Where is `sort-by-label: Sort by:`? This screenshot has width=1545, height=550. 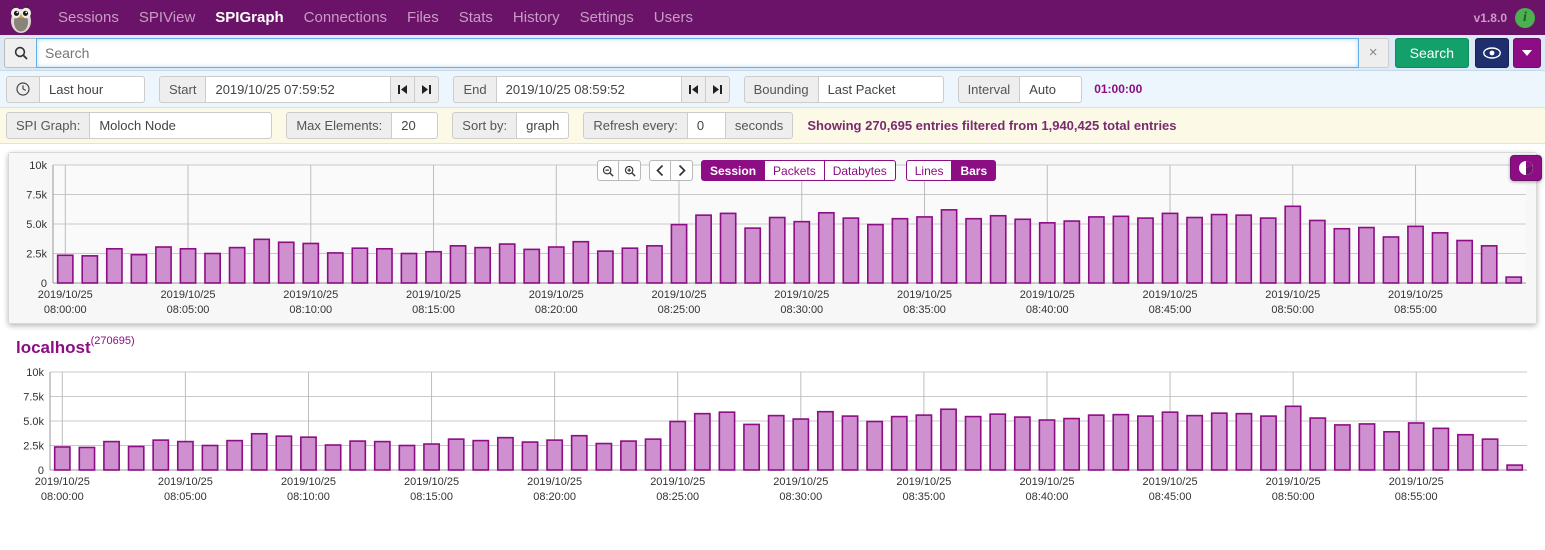 sort-by-label: Sort by: is located at coordinates (485, 125).